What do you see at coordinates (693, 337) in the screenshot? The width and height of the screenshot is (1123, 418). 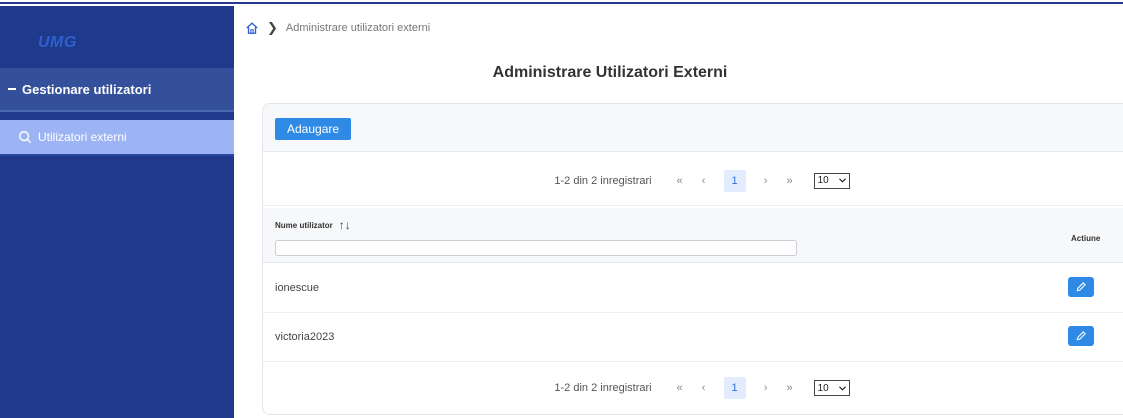 I see `table-row: victoria2023` at bounding box center [693, 337].